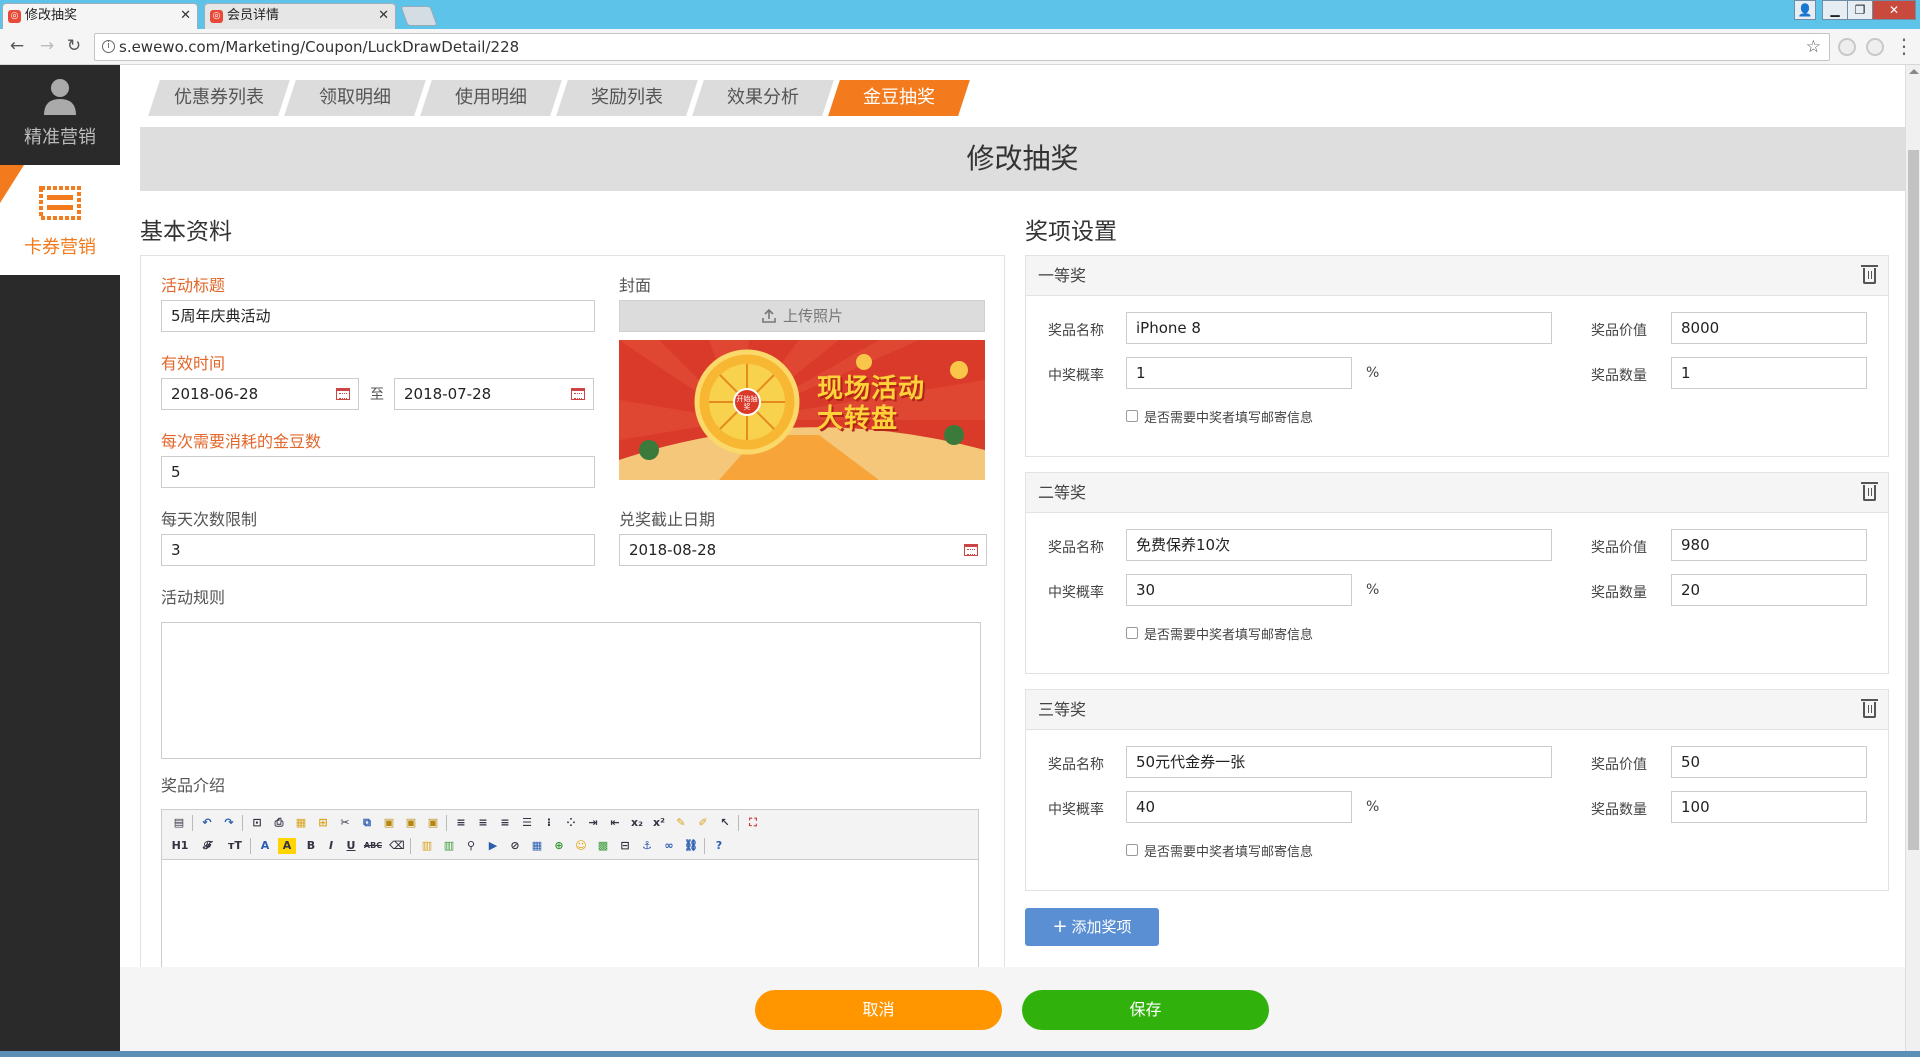 This screenshot has height=1057, width=1920. What do you see at coordinates (60, 120) in the screenshot?
I see `sidebar-item-precise-marketing: 精准营销` at bounding box center [60, 120].